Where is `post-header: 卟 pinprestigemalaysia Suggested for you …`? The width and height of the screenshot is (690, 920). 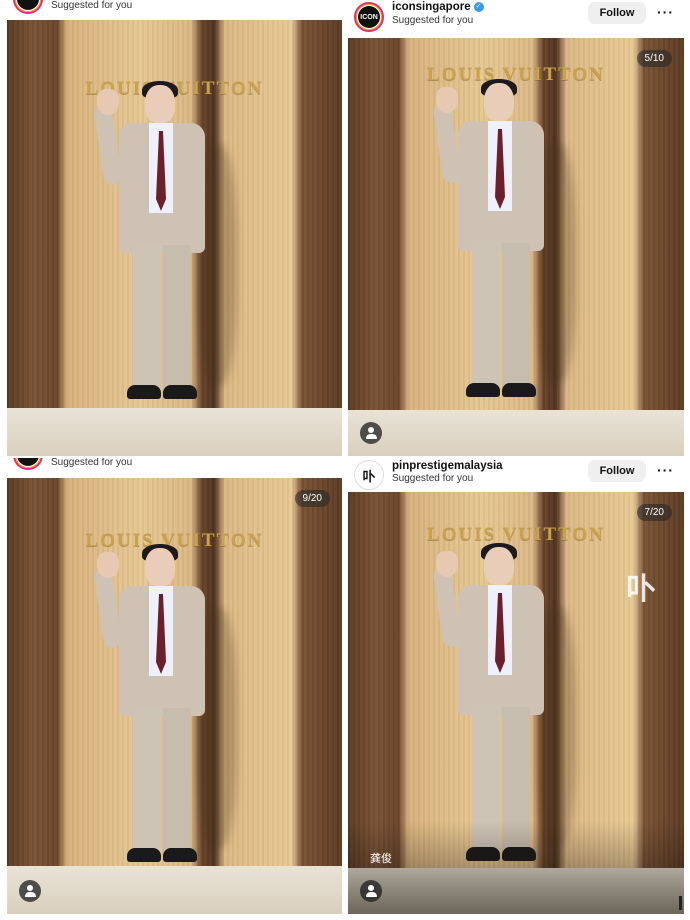 post-header: 卟 pinprestigemalaysia Suggested for you … is located at coordinates (516, 475).